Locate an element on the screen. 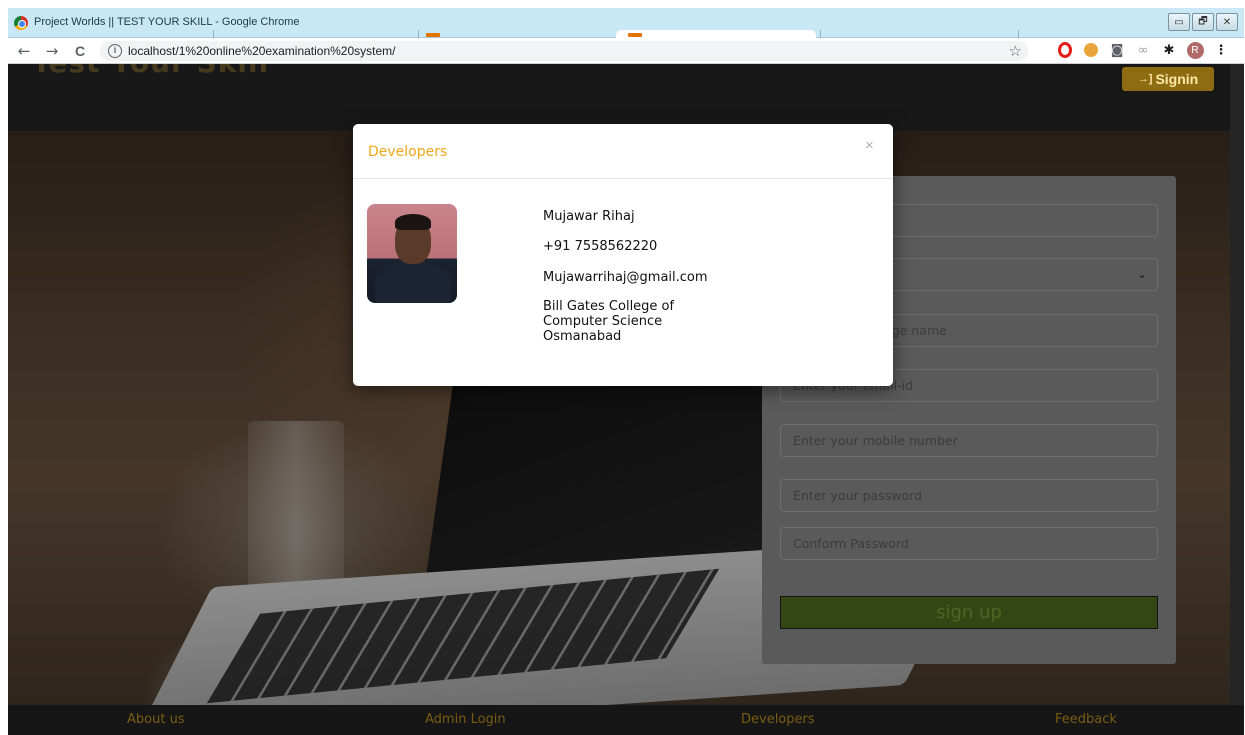 The width and height of the screenshot is (1245, 735). restore-button: 🗗 is located at coordinates (1203, 22).